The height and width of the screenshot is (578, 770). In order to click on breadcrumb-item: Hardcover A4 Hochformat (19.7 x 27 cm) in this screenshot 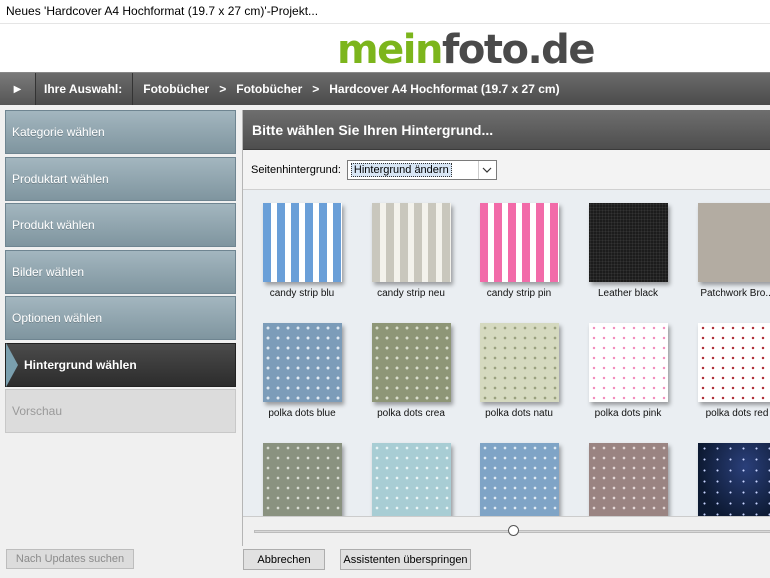, I will do `click(439, 89)`.